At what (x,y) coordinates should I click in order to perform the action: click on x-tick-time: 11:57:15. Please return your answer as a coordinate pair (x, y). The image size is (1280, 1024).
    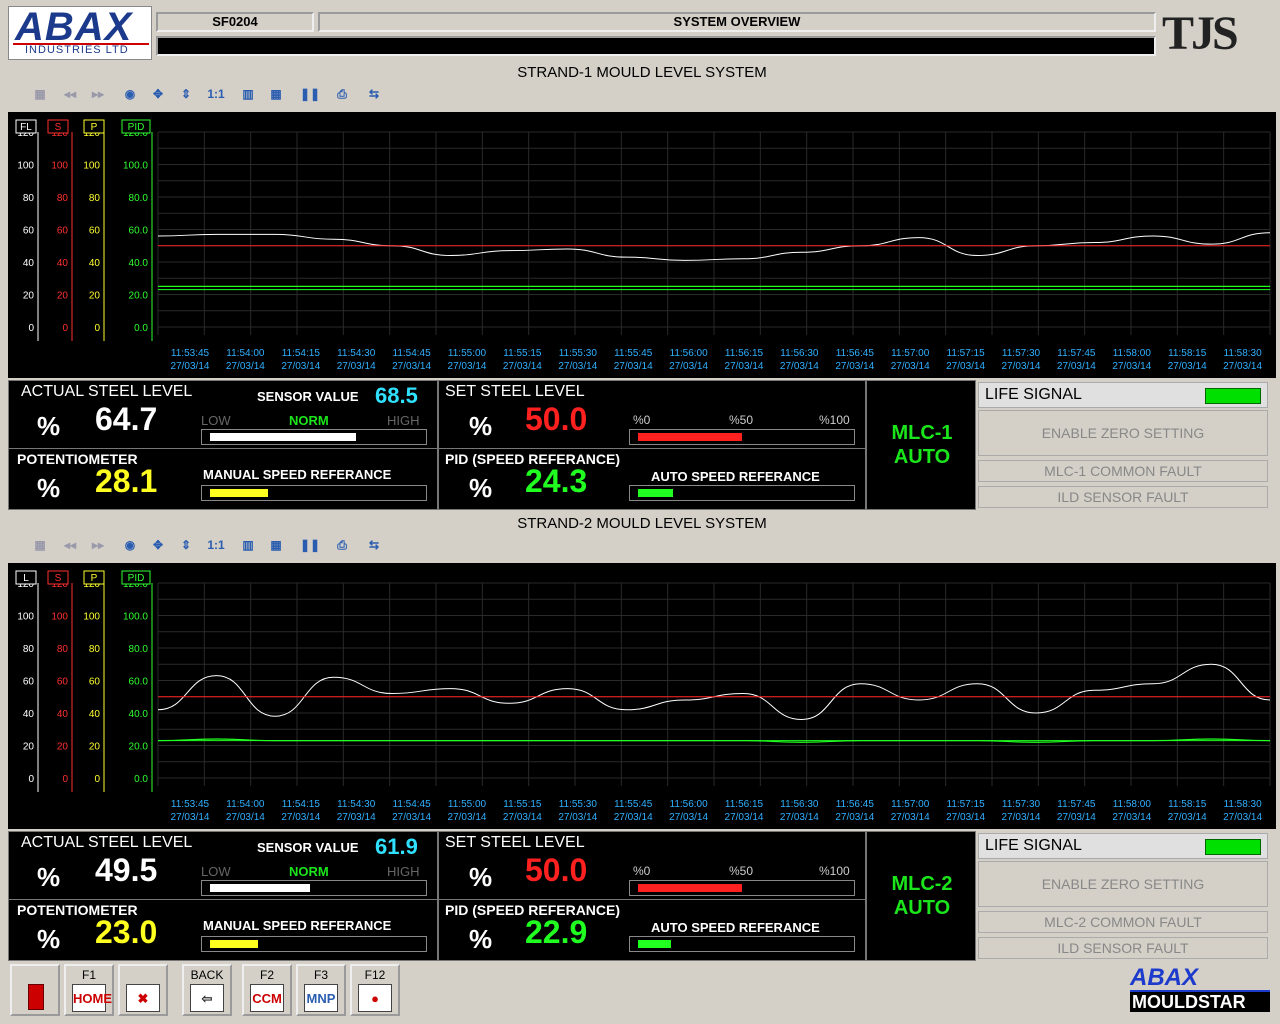
    Looking at the image, I should click on (966, 353).